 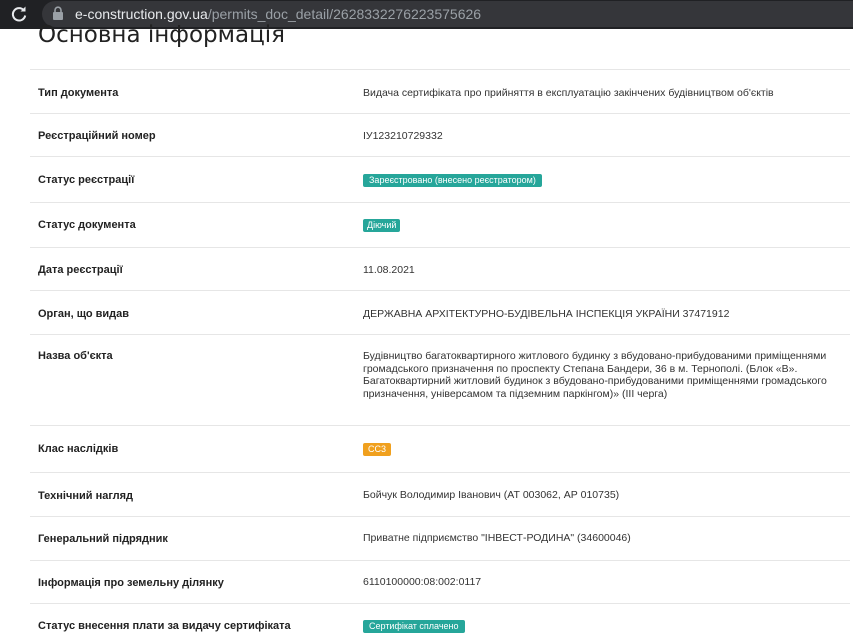 What do you see at coordinates (414, 626) in the screenshot?
I see `fee-status-badge: Сертифікат сплачено` at bounding box center [414, 626].